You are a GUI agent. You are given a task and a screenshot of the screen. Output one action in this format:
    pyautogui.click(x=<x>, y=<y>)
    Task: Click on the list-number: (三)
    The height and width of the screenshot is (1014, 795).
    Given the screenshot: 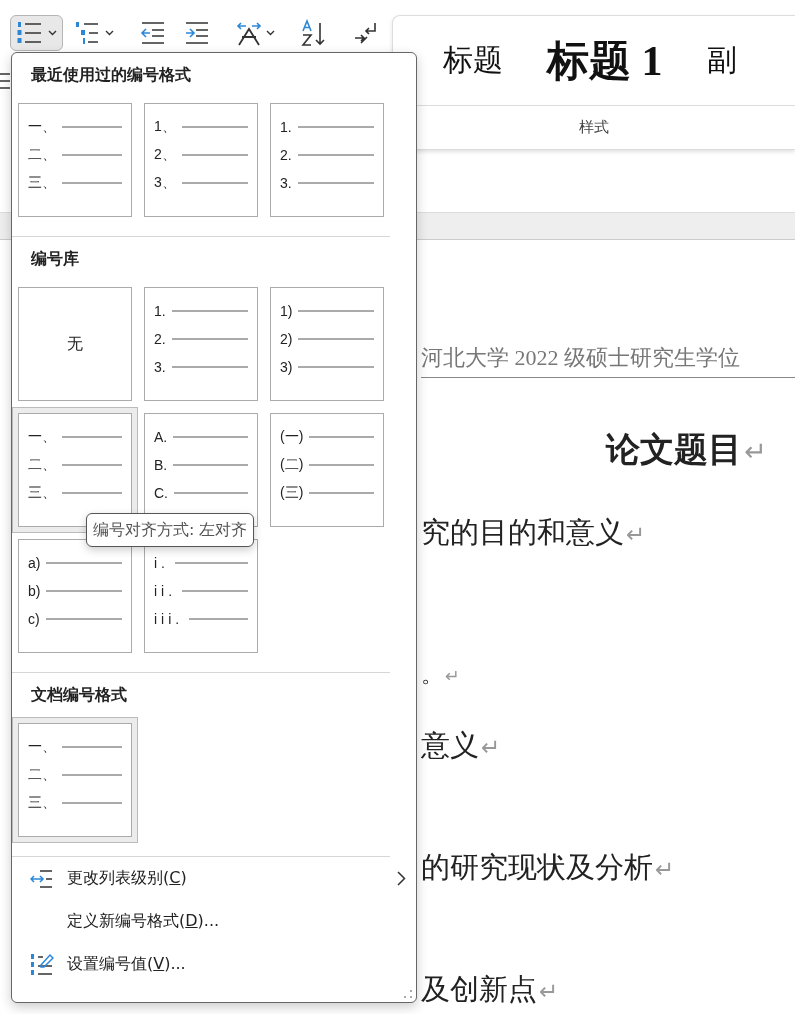 What is the action you would take?
    pyautogui.click(x=292, y=493)
    